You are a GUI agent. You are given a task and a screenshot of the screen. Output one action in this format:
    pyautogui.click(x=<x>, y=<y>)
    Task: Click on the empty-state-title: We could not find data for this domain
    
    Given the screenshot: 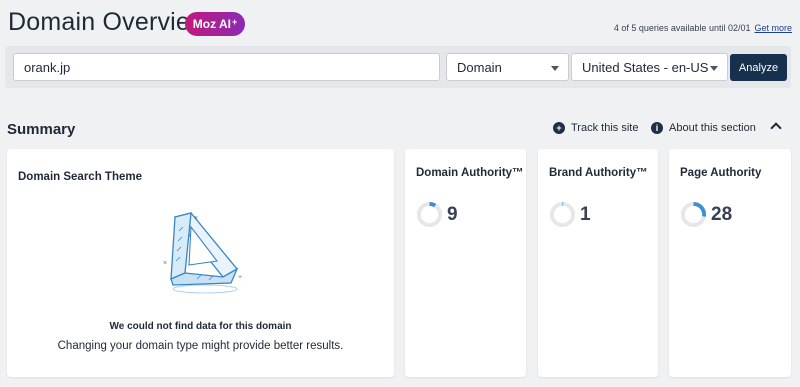 What is the action you would take?
    pyautogui.click(x=200, y=326)
    